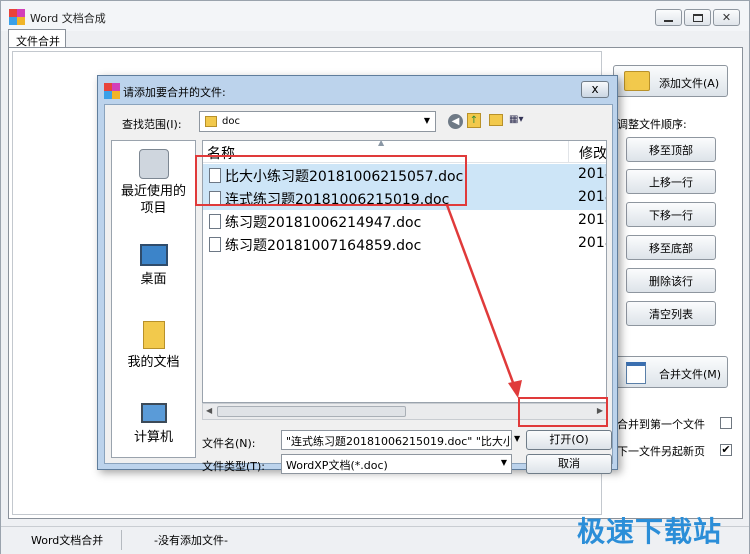  What do you see at coordinates (229, 443) in the screenshot?
I see `filename-label: 文件名(N):` at bounding box center [229, 443].